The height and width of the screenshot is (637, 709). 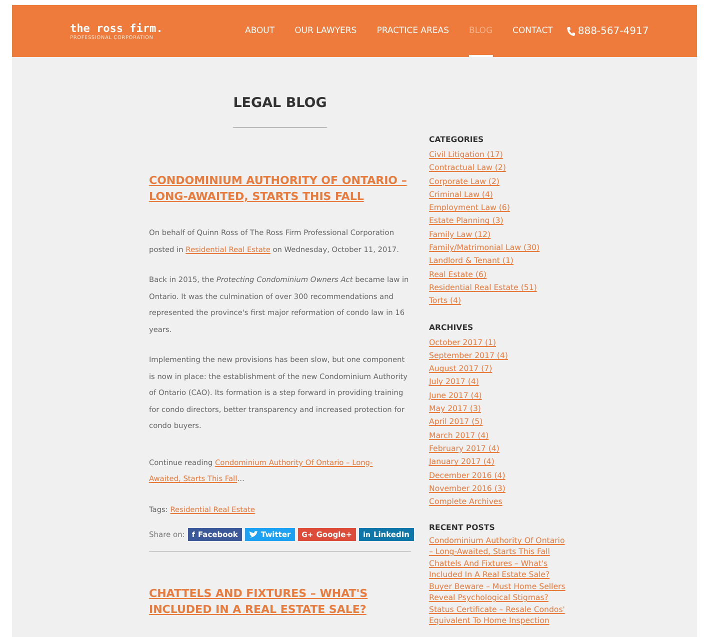 I want to click on logo: the ross firm., so click(x=157, y=28).